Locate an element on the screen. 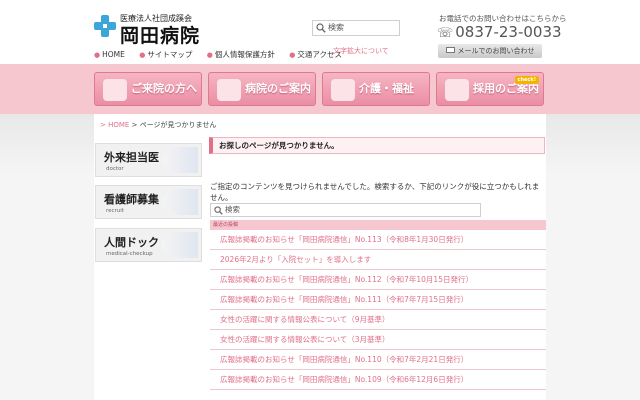 This screenshot has width=640, height=400. tel-number: ☏ 0837-23-0033 is located at coordinates (499, 32).